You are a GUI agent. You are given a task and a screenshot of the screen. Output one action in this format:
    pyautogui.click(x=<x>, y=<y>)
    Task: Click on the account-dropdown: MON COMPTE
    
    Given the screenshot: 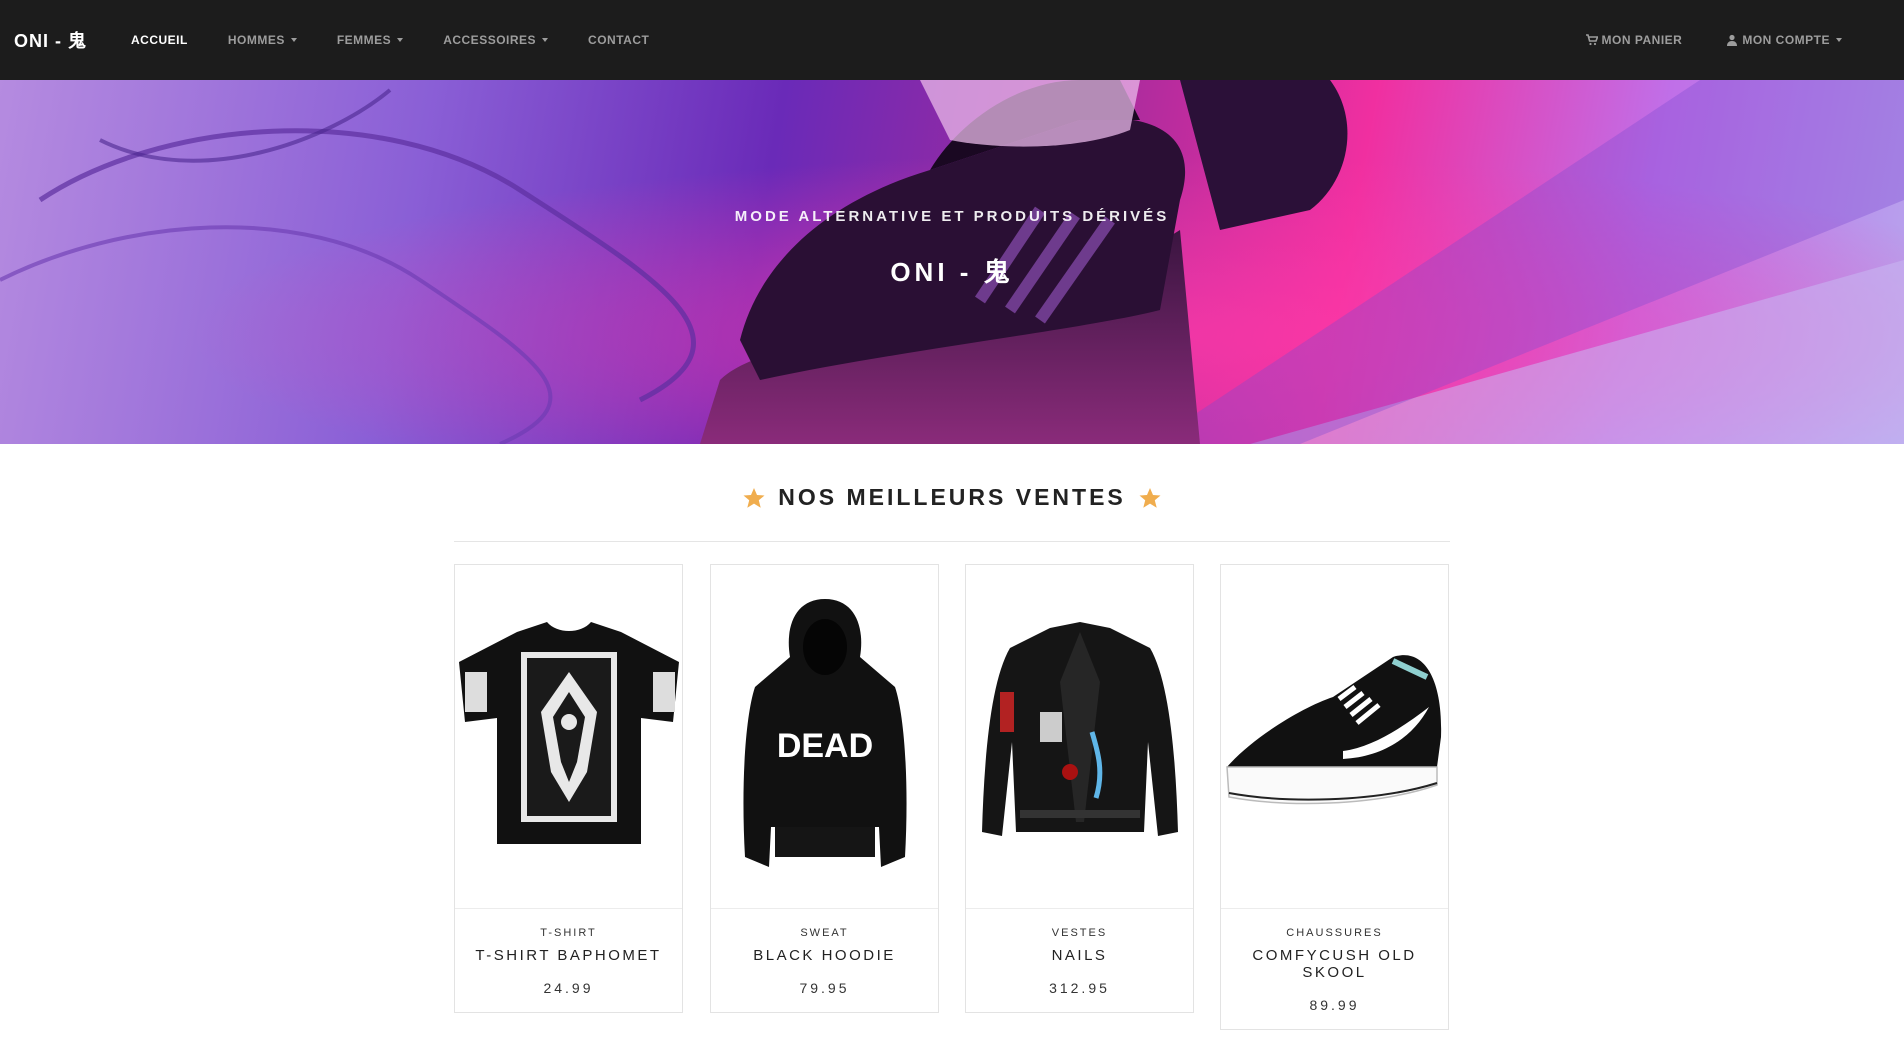 What is the action you would take?
    pyautogui.click(x=1784, y=40)
    